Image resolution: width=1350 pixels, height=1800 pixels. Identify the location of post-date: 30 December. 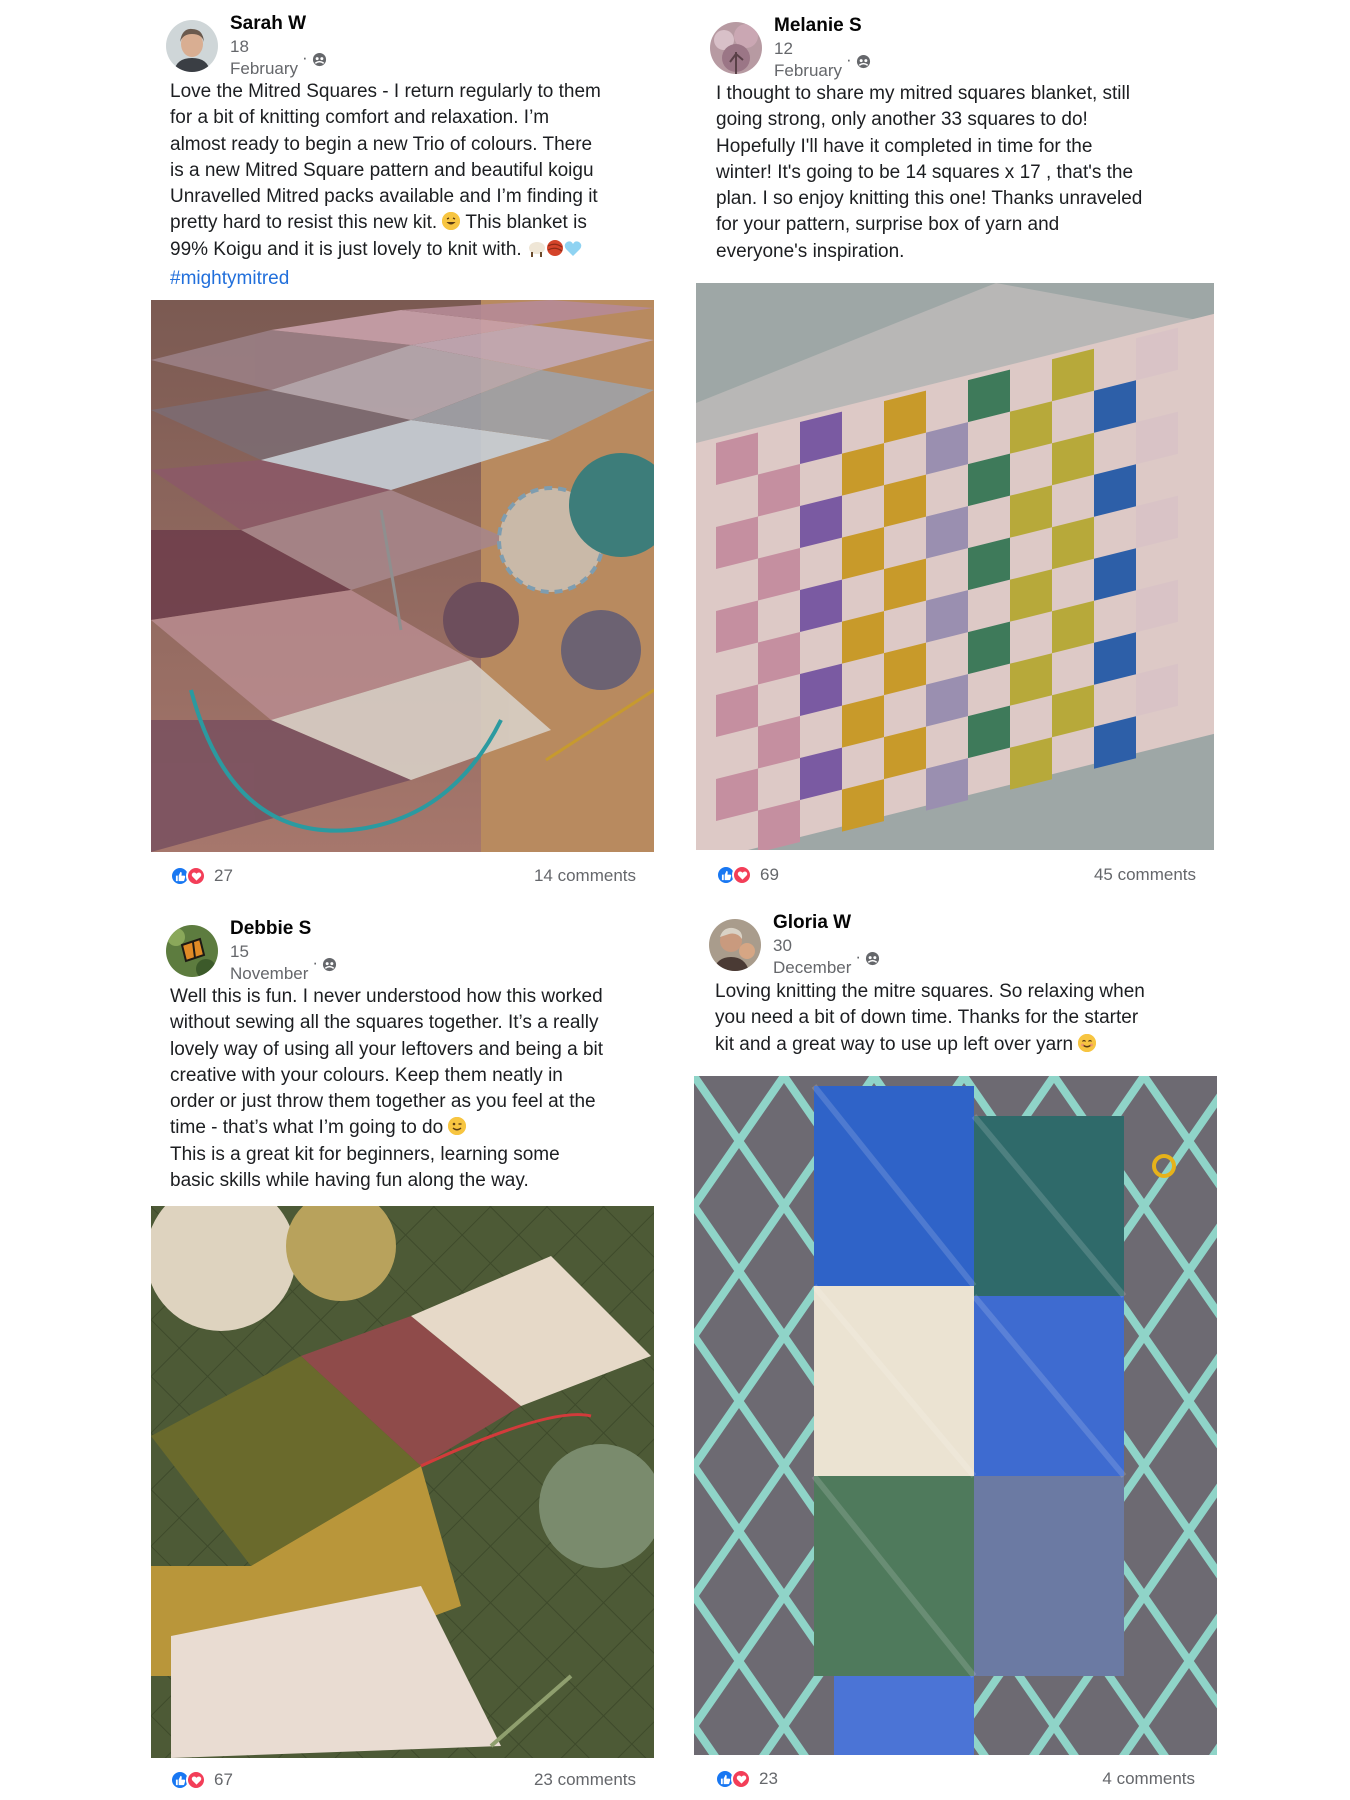
(812, 957).